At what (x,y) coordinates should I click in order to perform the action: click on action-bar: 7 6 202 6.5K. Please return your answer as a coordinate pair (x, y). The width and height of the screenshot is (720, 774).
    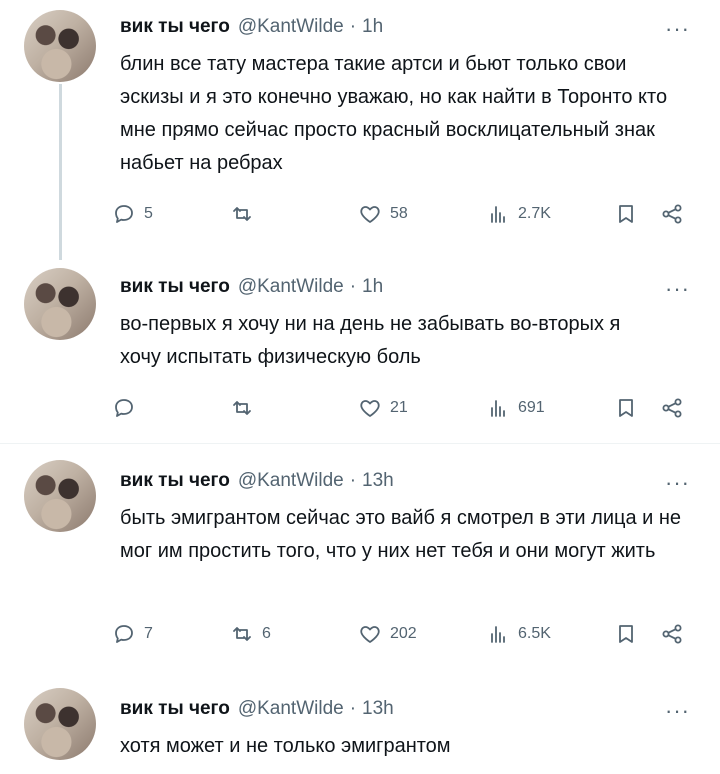
    Looking at the image, I should click on (402, 637).